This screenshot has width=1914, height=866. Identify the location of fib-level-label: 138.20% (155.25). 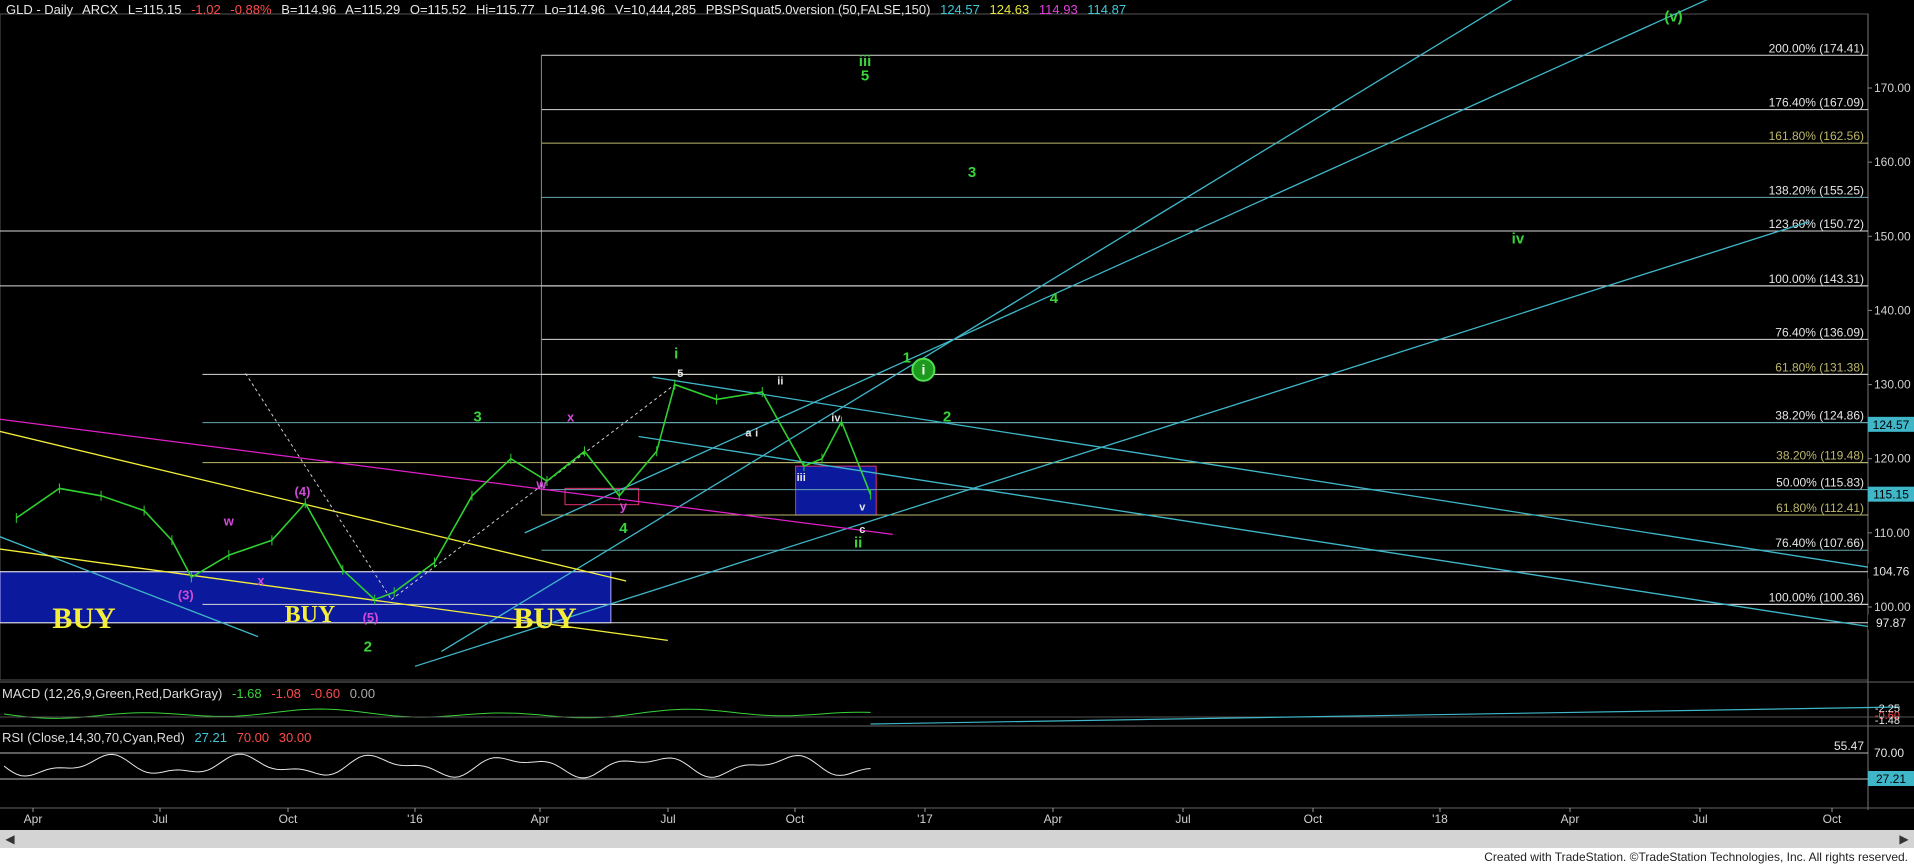
(1816, 190).